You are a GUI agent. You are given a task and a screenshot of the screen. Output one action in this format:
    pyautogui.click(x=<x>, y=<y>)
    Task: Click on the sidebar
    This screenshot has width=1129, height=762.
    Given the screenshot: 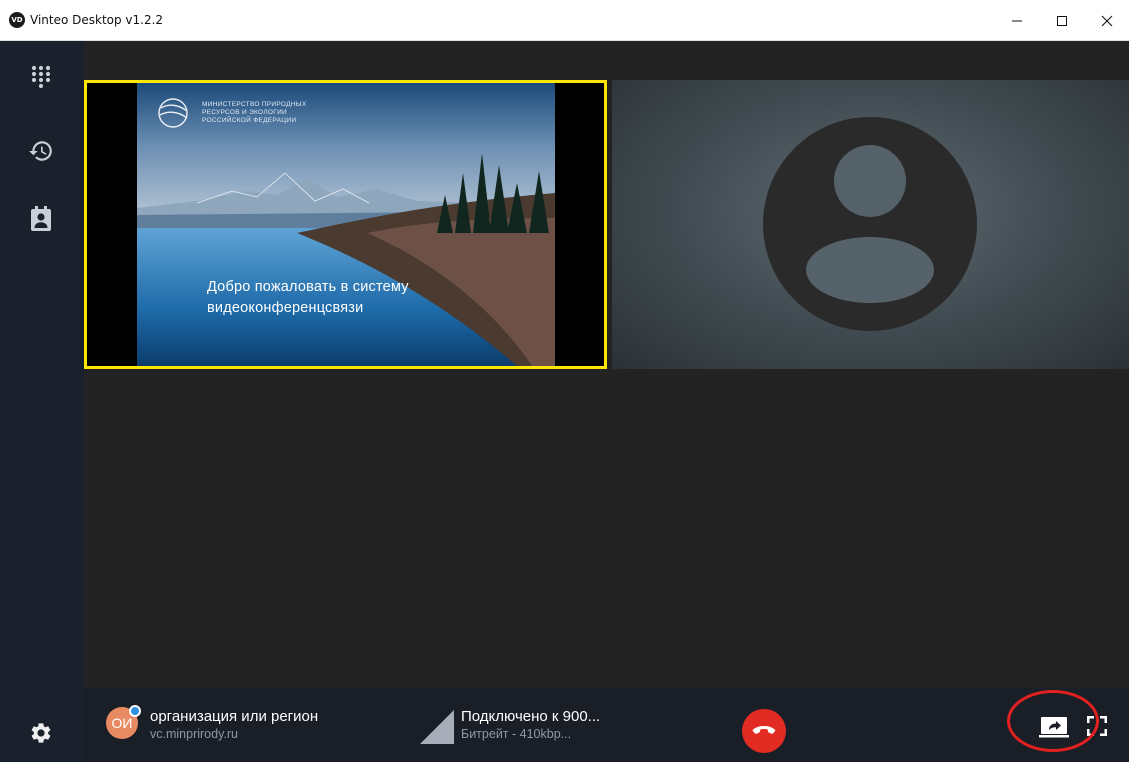 What is the action you would take?
    pyautogui.click(x=42, y=401)
    